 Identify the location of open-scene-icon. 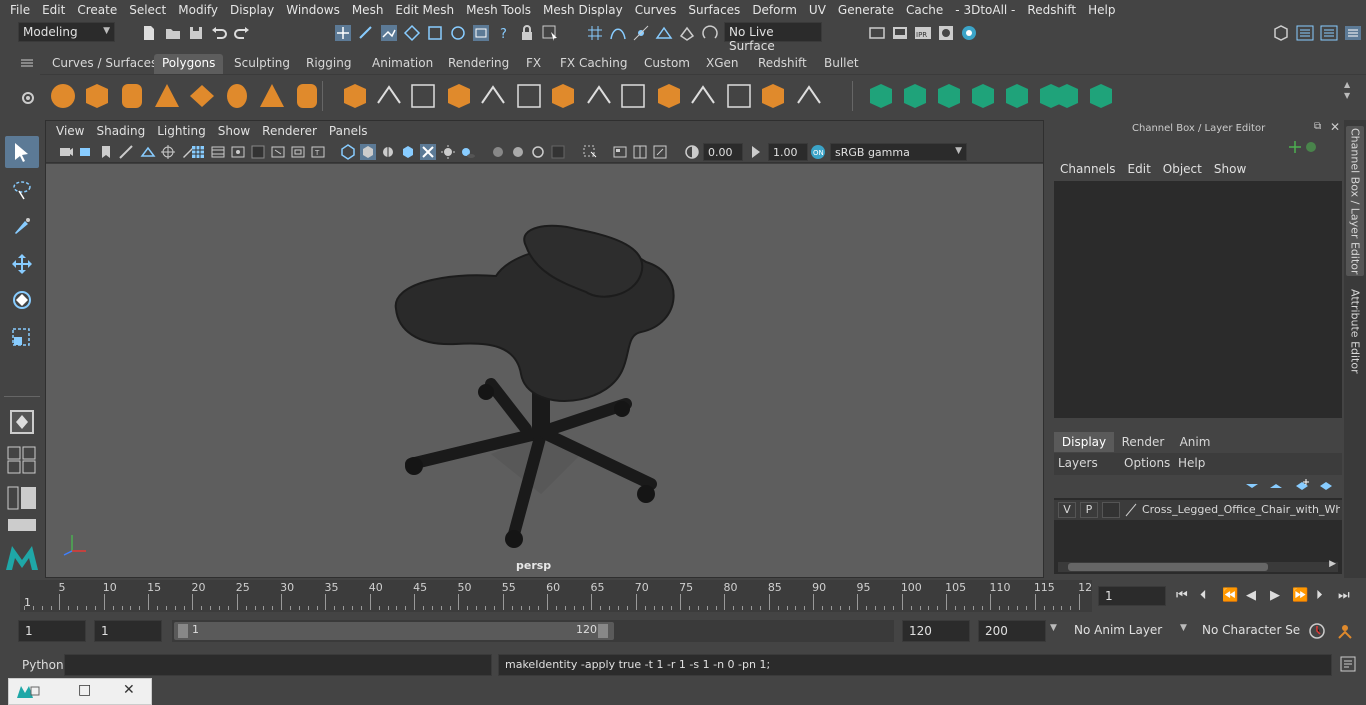
(173, 33).